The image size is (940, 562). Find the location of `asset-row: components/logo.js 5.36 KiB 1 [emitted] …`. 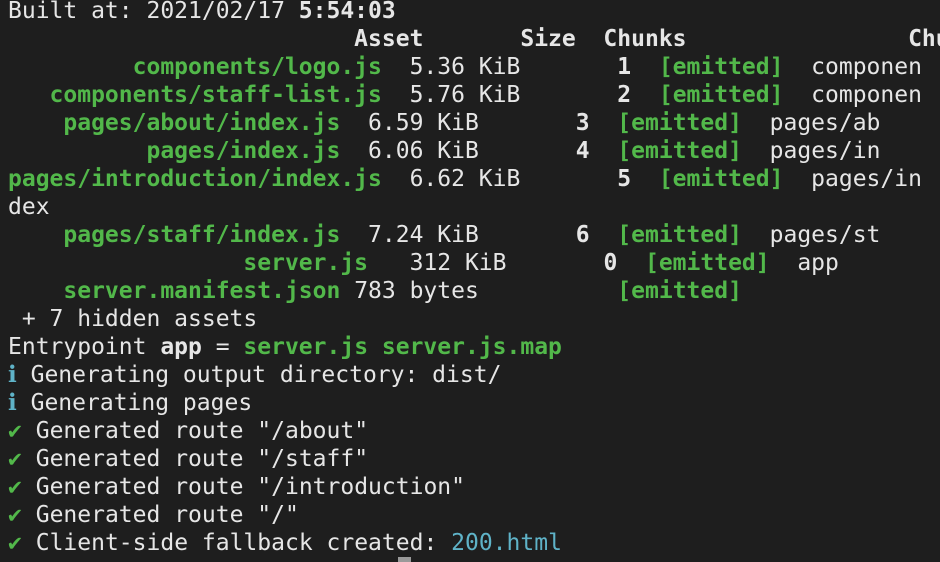

asset-row: components/logo.js 5.36 KiB 1 [emitted] … is located at coordinates (465, 67).